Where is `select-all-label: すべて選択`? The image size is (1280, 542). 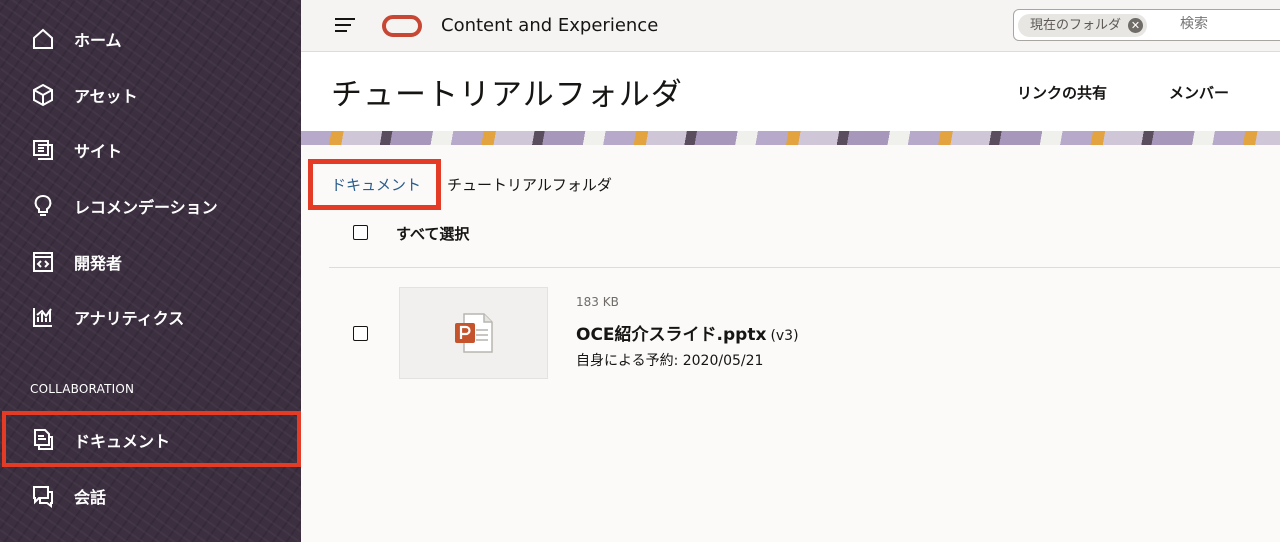 select-all-label: すべて選択 is located at coordinates (433, 234).